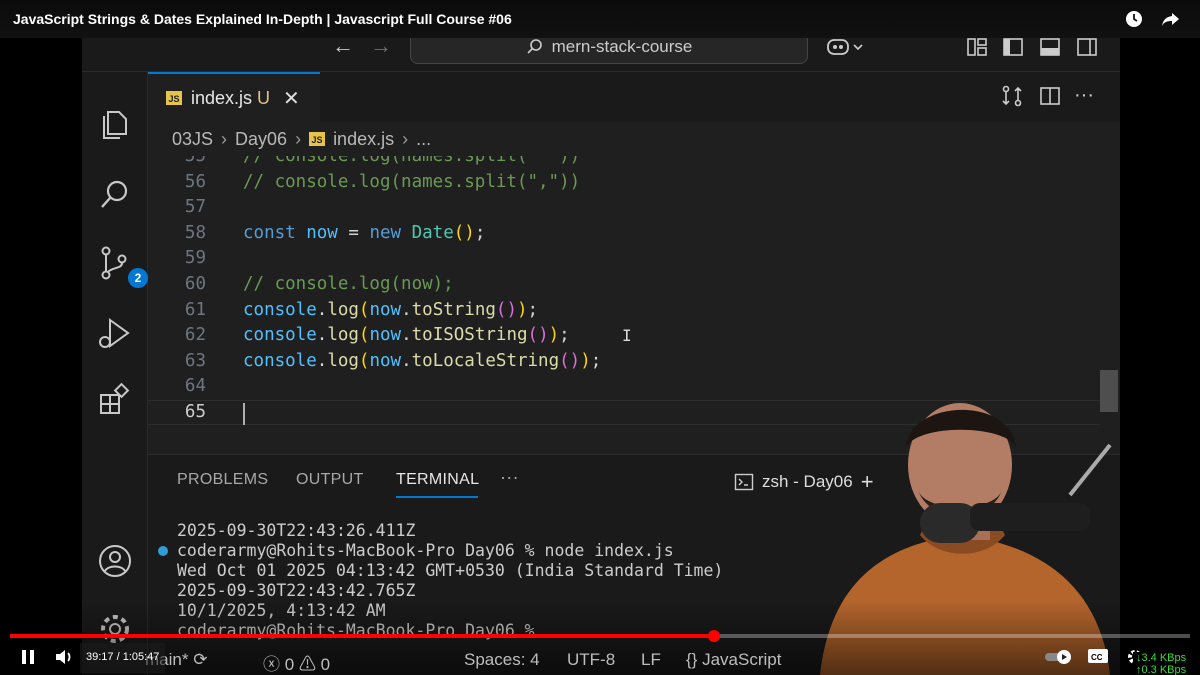 This screenshot has height=675, width=1200. I want to click on search-text: mern-stack-course, so click(622, 46).